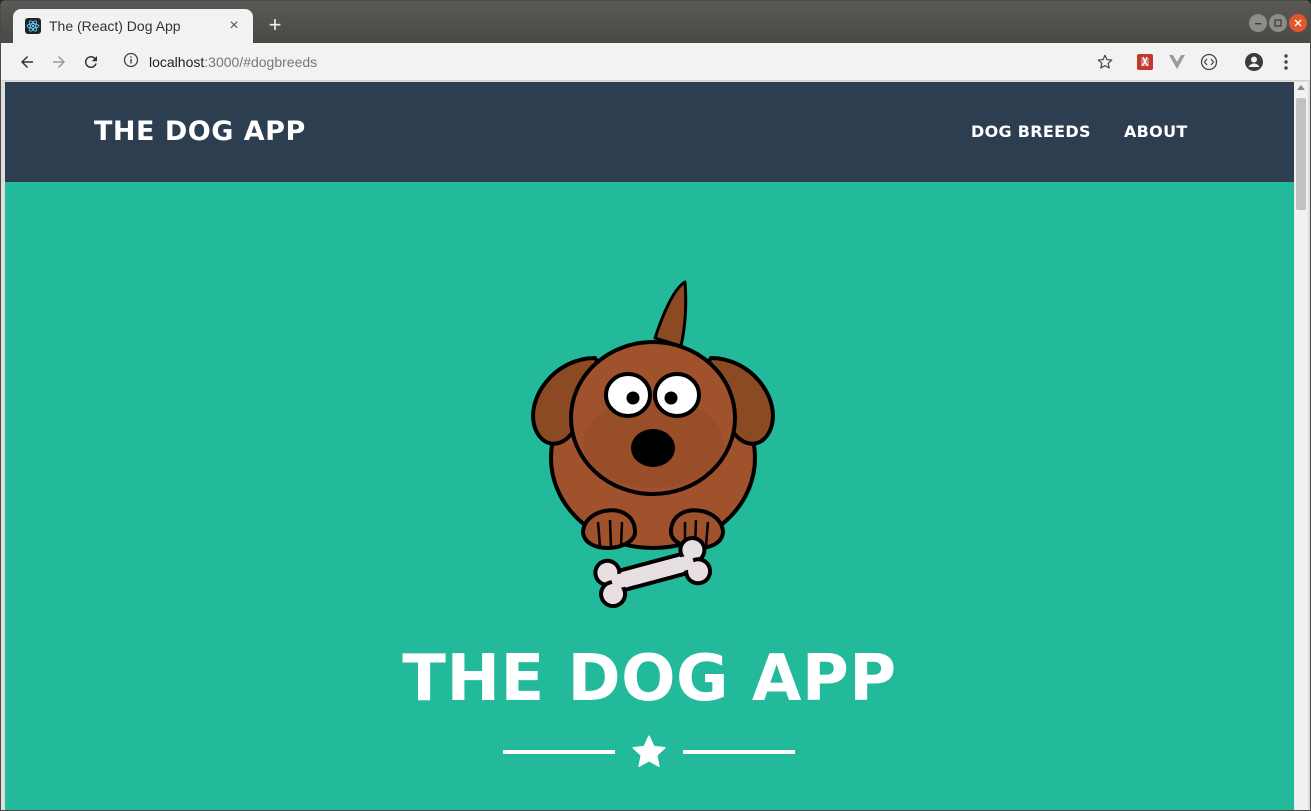 This screenshot has width=1311, height=811. I want to click on divider-line-right, so click(739, 752).